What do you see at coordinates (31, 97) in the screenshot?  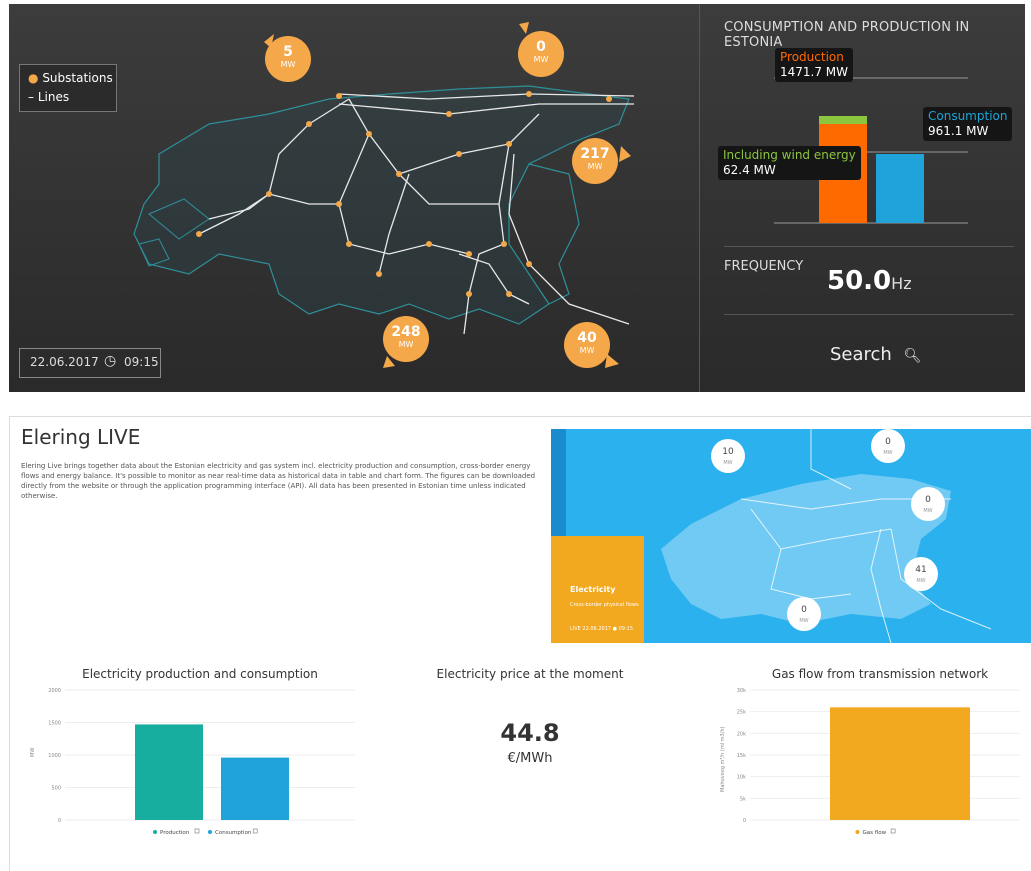 I see `dash-icon: –` at bounding box center [31, 97].